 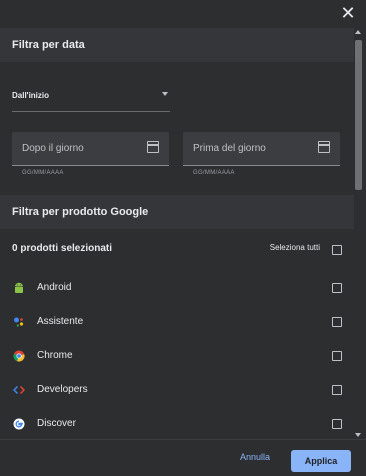 I want to click on after-date-field: Dopo il giorno, so click(x=90, y=149).